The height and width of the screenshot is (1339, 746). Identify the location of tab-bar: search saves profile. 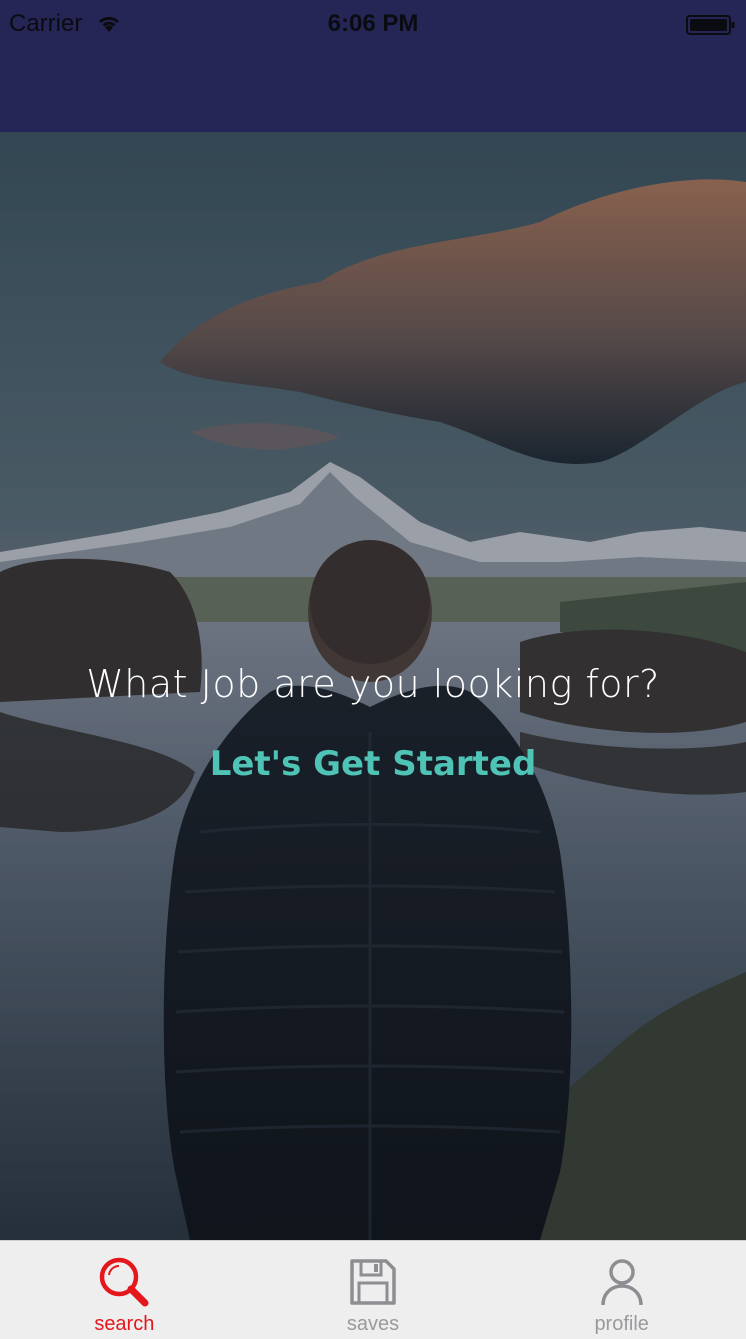
(373, 1289).